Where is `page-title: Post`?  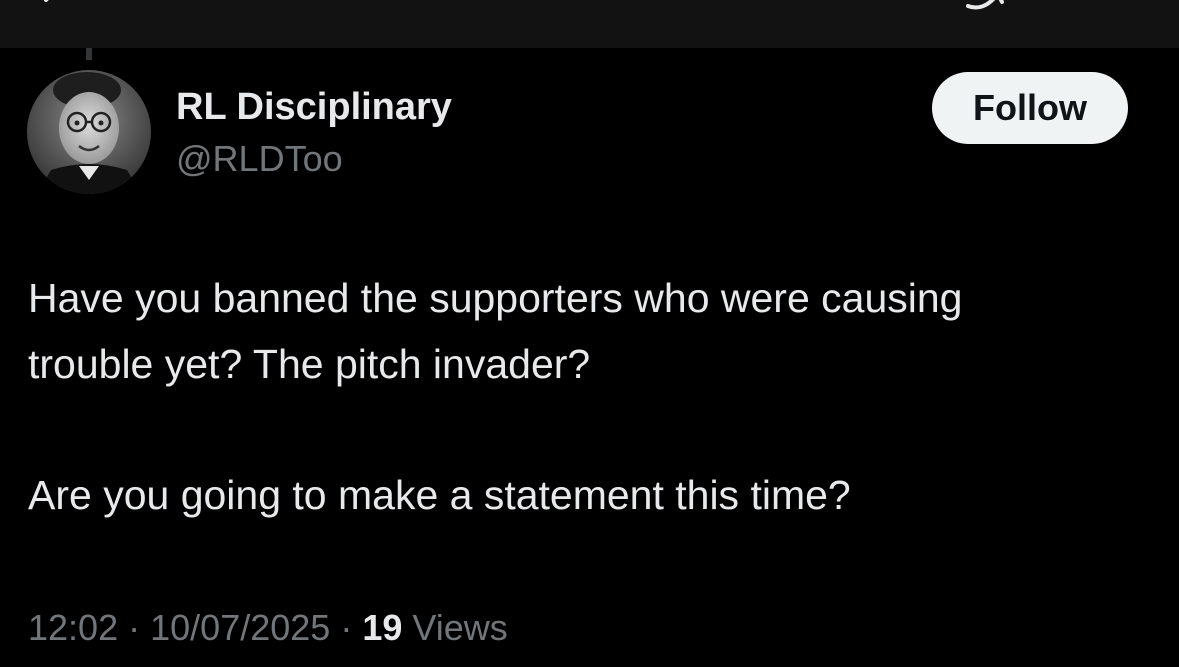 page-title: Post is located at coordinates (590, 4).